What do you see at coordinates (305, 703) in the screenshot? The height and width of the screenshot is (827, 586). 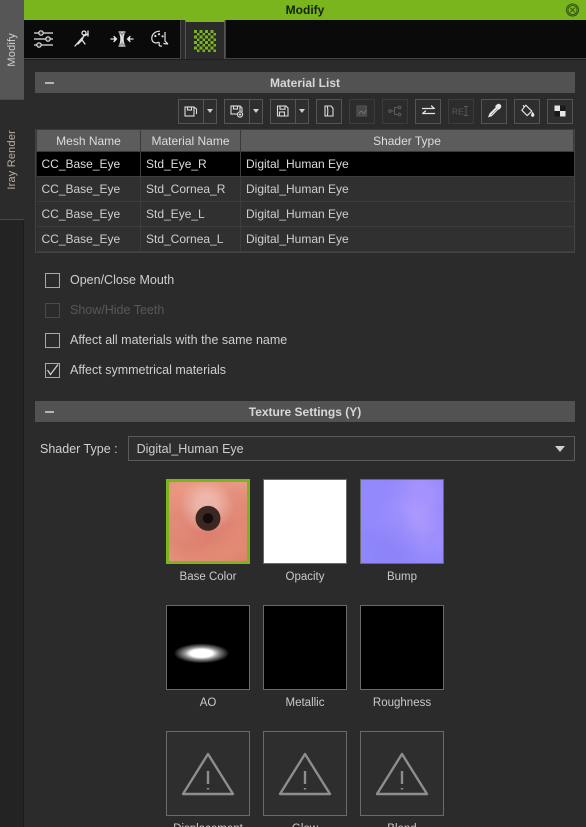 I see `texture-label: Metallic` at bounding box center [305, 703].